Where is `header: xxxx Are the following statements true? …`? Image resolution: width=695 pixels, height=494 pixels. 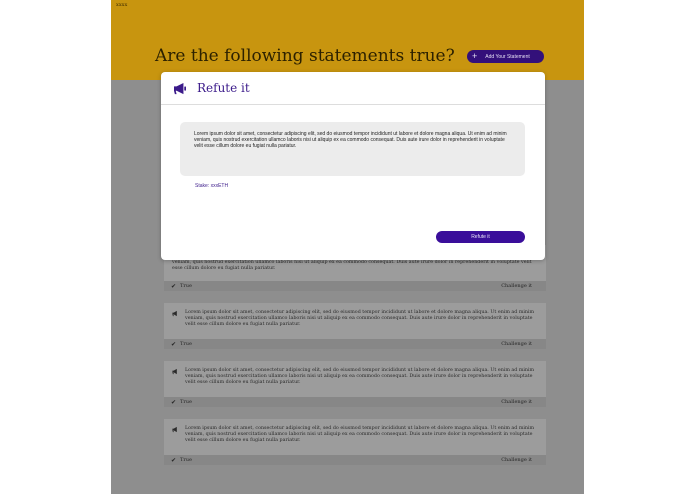 header: xxxx Are the following statements true? … is located at coordinates (347, 40).